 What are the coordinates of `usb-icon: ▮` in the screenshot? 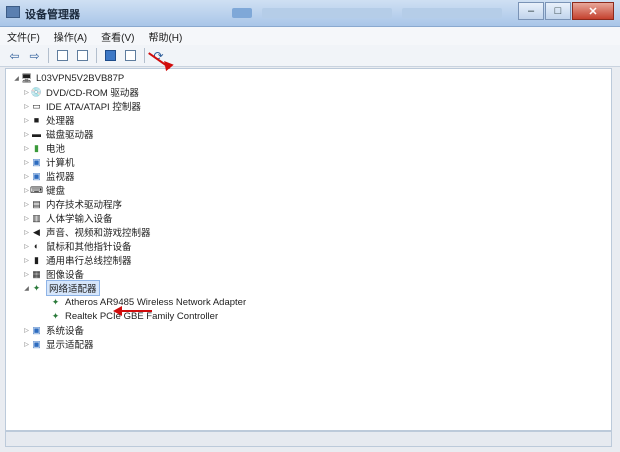 It's located at (36, 259).